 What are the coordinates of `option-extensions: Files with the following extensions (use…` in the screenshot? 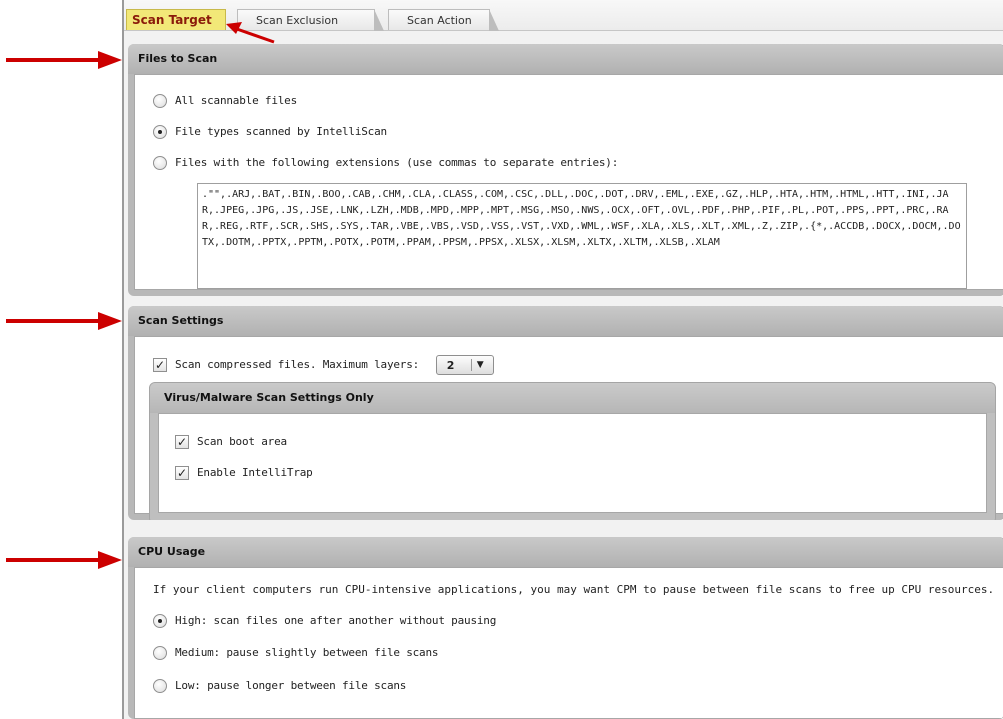 It's located at (385, 163).